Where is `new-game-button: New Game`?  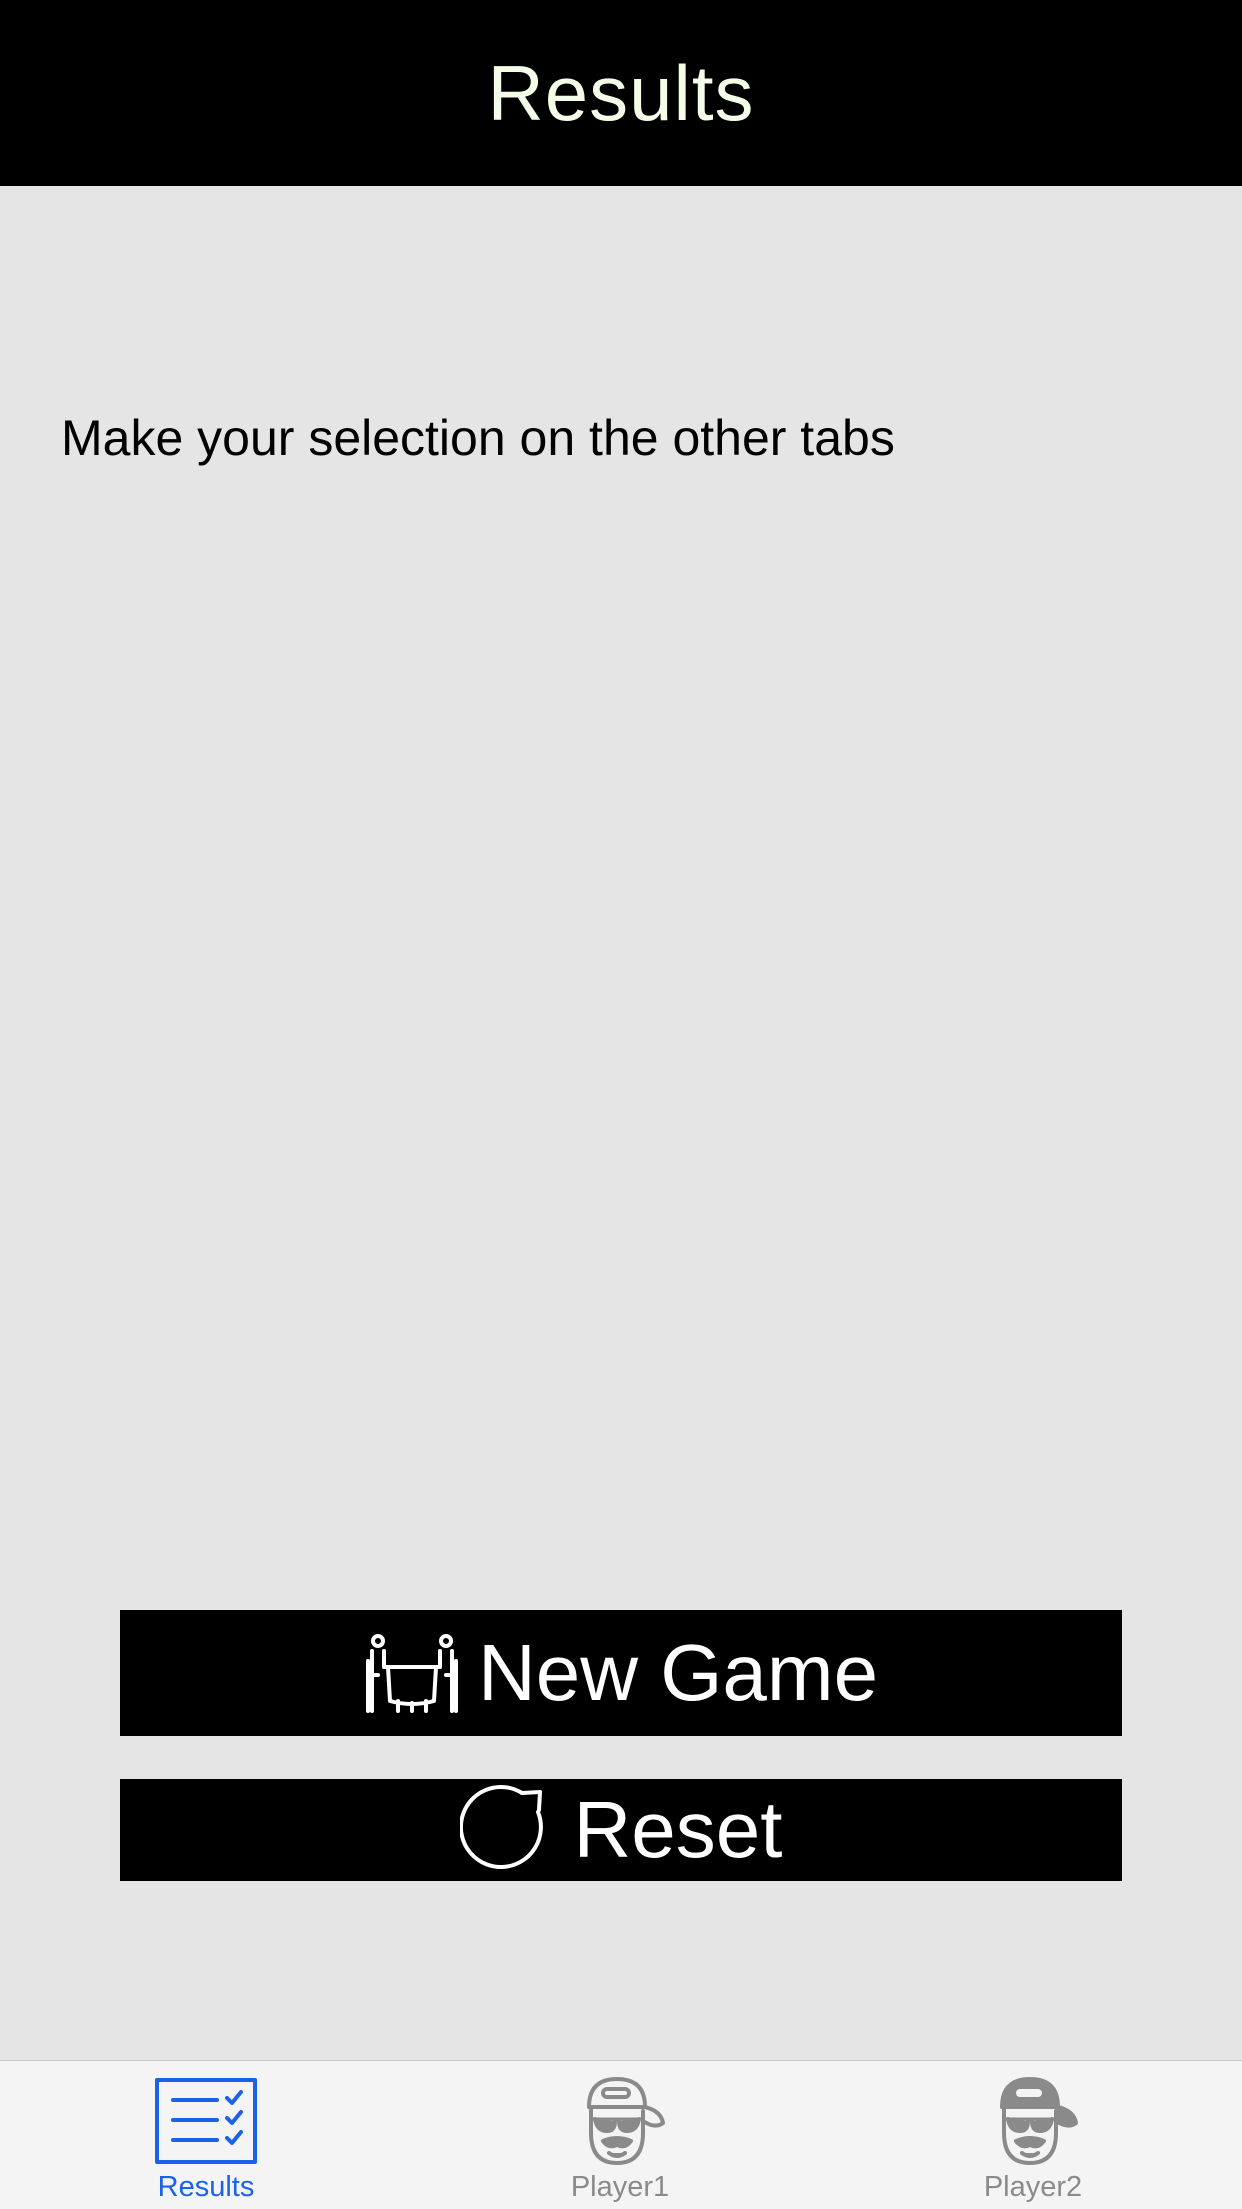
new-game-button: New Game is located at coordinates (621, 1673).